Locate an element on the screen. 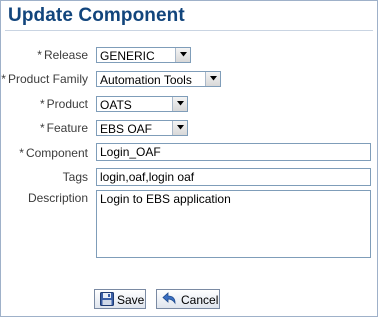 This screenshot has height=317, width=378. save-button: Save is located at coordinates (120, 299).